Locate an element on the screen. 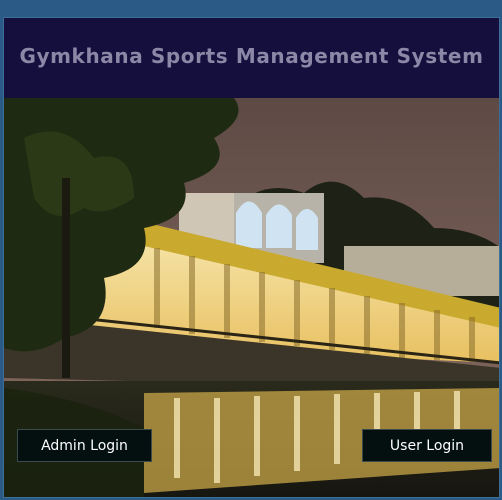 This screenshot has height=500, width=502. page-title: Gymkhana Sports Management System is located at coordinates (251, 56).